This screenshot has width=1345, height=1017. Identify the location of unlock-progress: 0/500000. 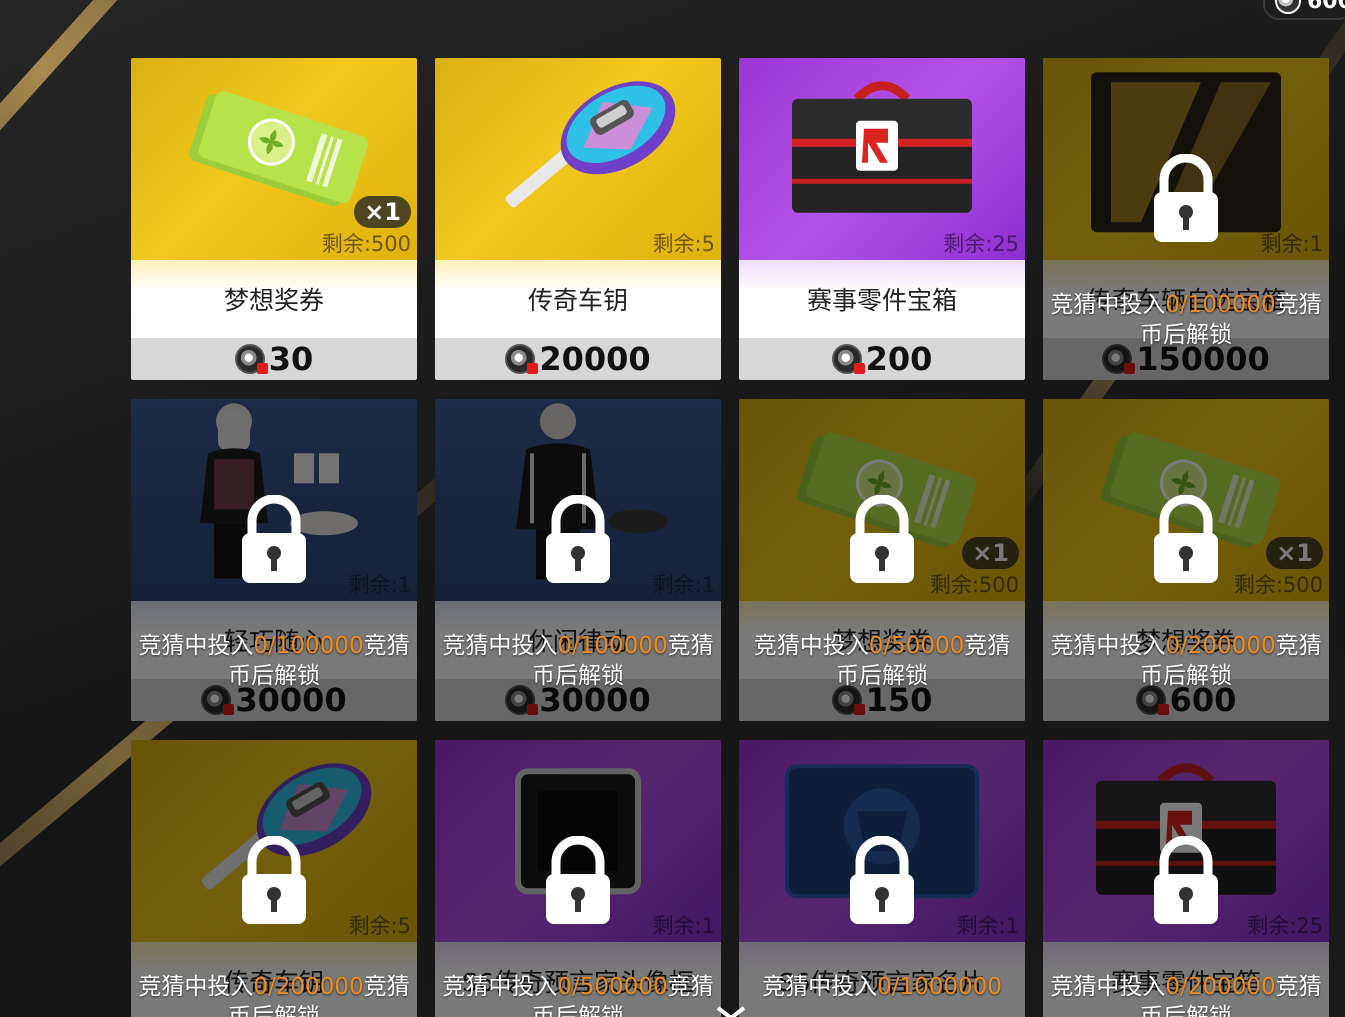
(612, 987).